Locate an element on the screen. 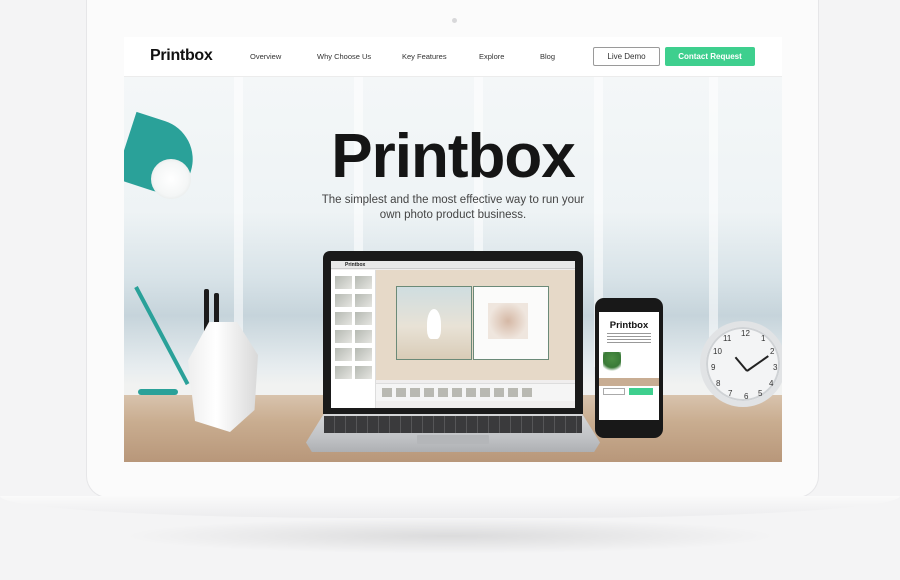  laptop-trackpad is located at coordinates (453, 439).